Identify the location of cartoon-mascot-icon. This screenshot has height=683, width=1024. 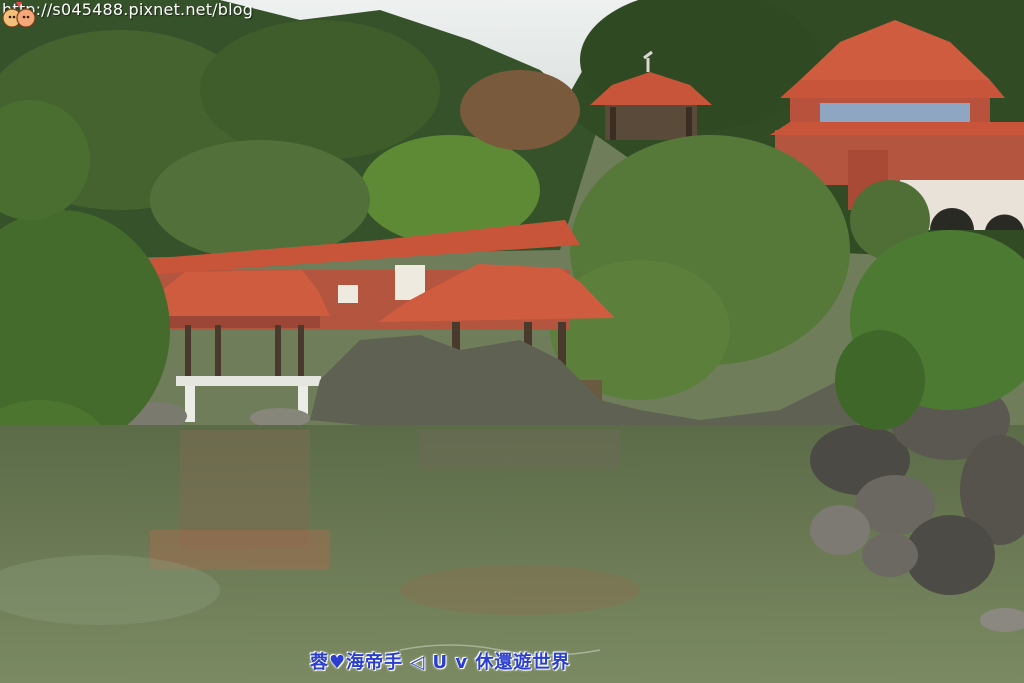
(19, 15).